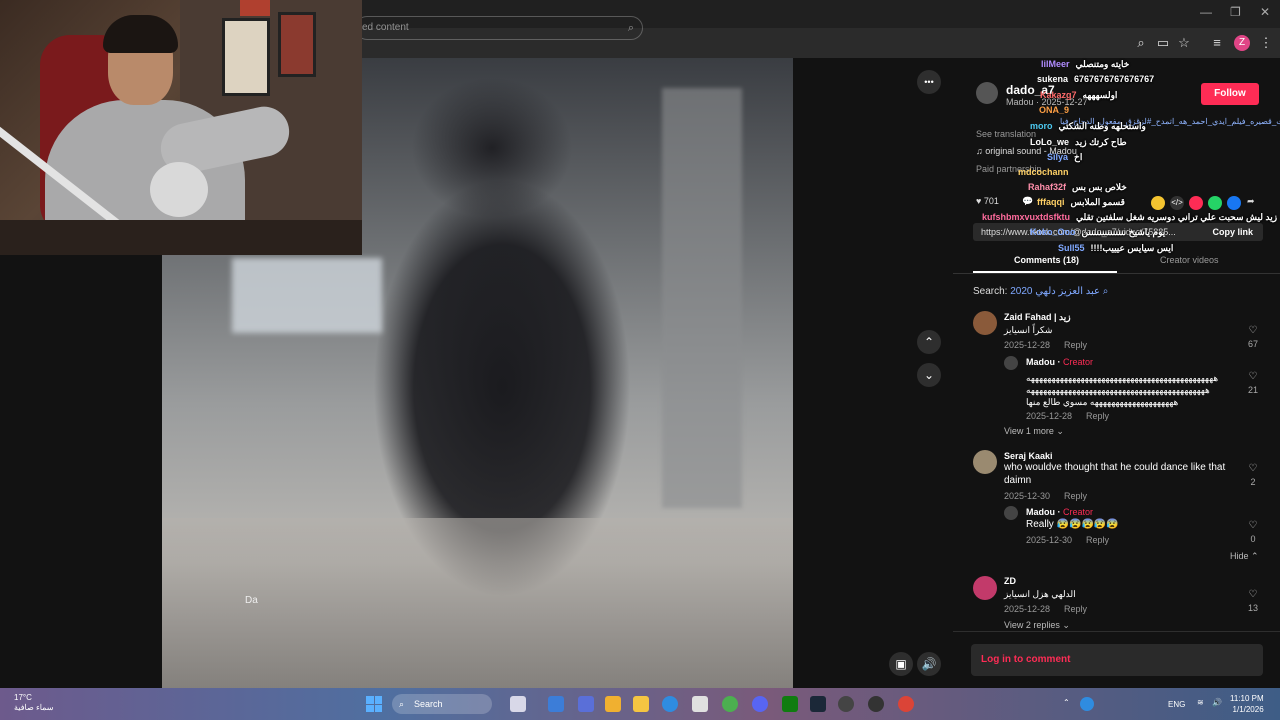 Image resolution: width=1280 pixels, height=720 pixels. I want to click on start-button, so click(374, 704).